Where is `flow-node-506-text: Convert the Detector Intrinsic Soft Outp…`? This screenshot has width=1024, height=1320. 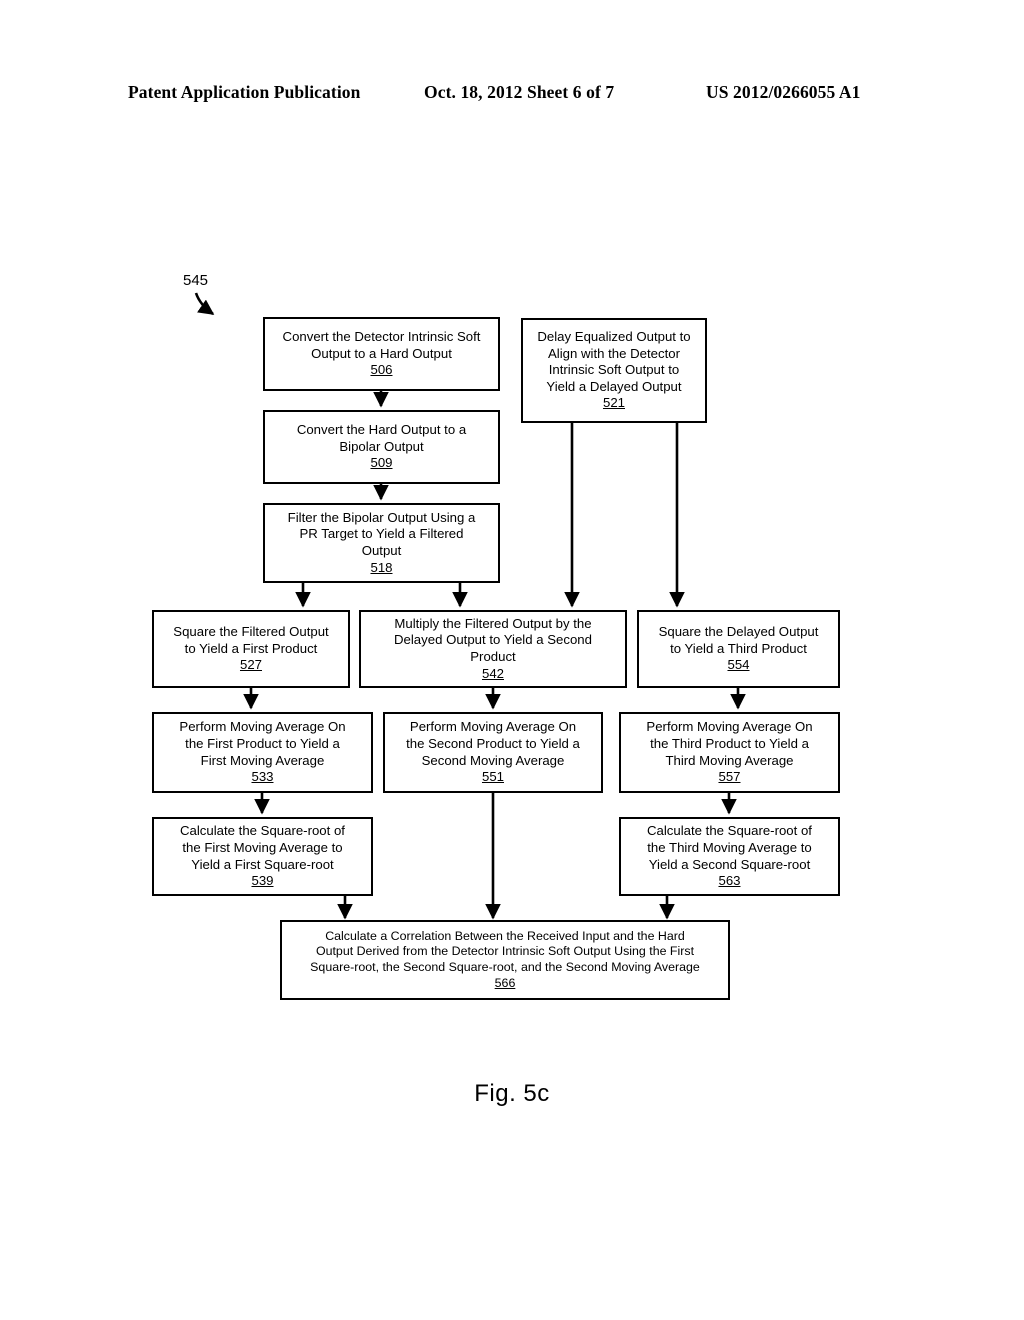
flow-node-506-text: Convert the Detector Intrinsic Soft Outp… is located at coordinates (381, 345).